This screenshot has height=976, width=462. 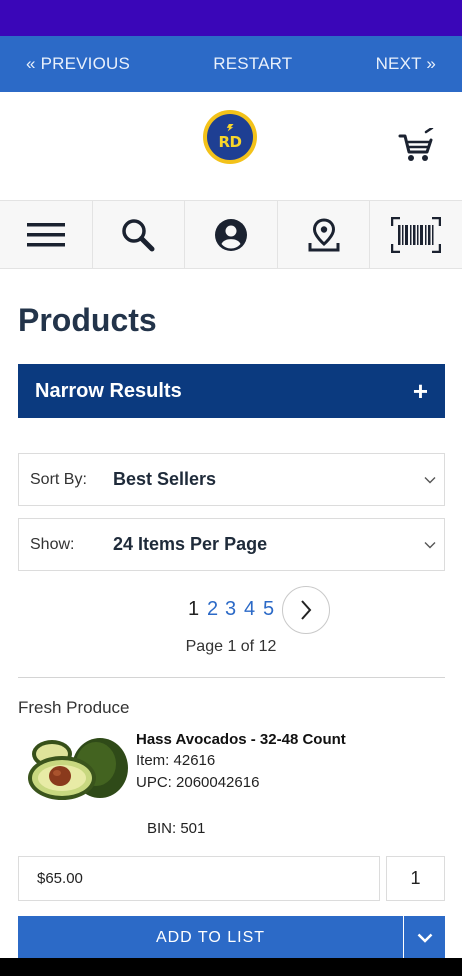 I want to click on account-icon, so click(x=230, y=234).